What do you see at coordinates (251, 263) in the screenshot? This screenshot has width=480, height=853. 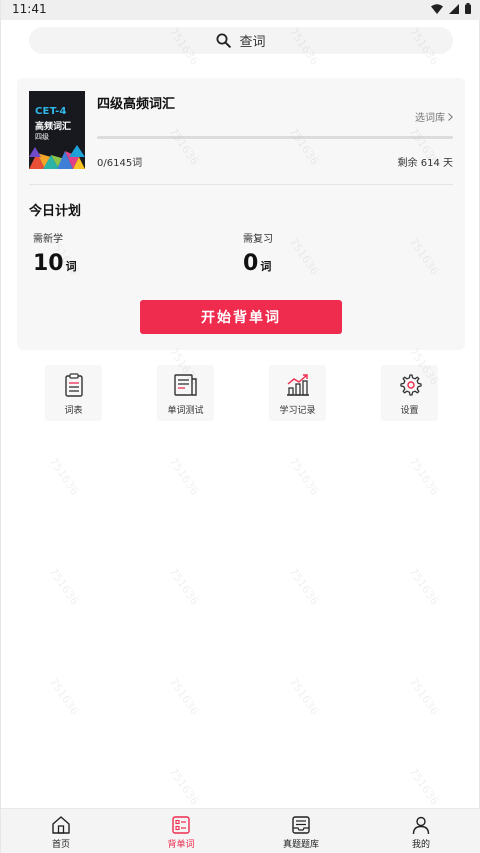 I see `review-words-count: 0` at bounding box center [251, 263].